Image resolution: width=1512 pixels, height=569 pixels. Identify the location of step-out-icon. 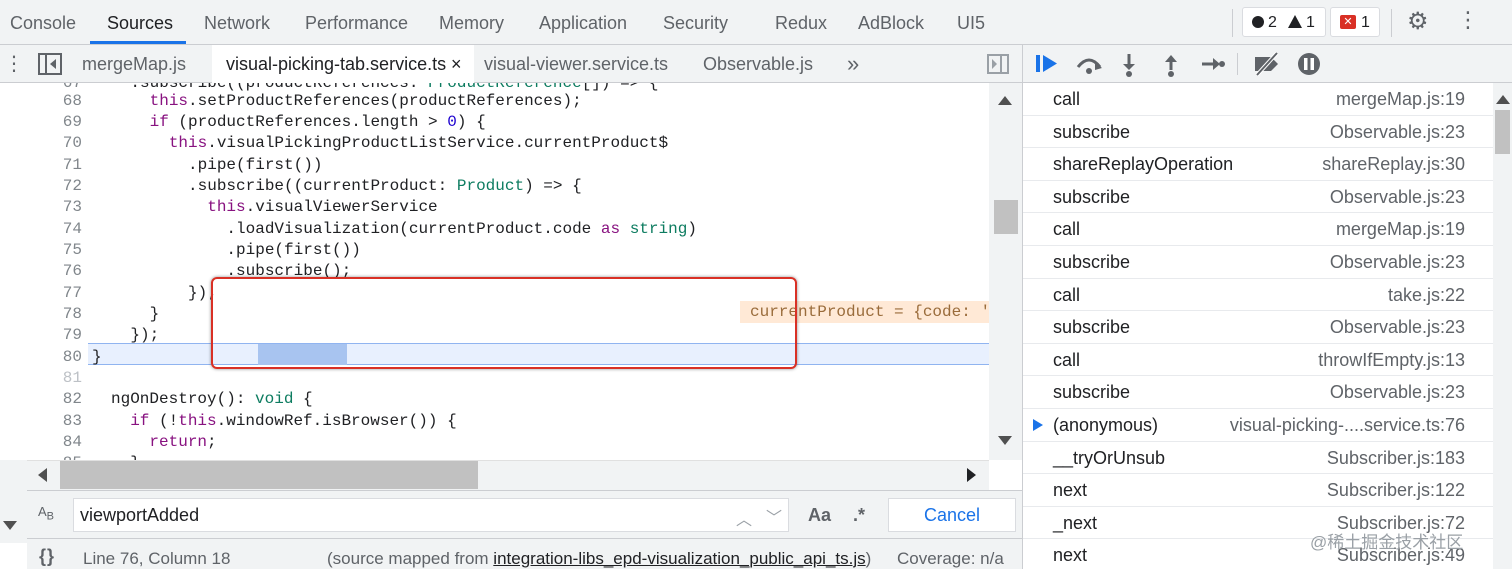
(1171, 65).